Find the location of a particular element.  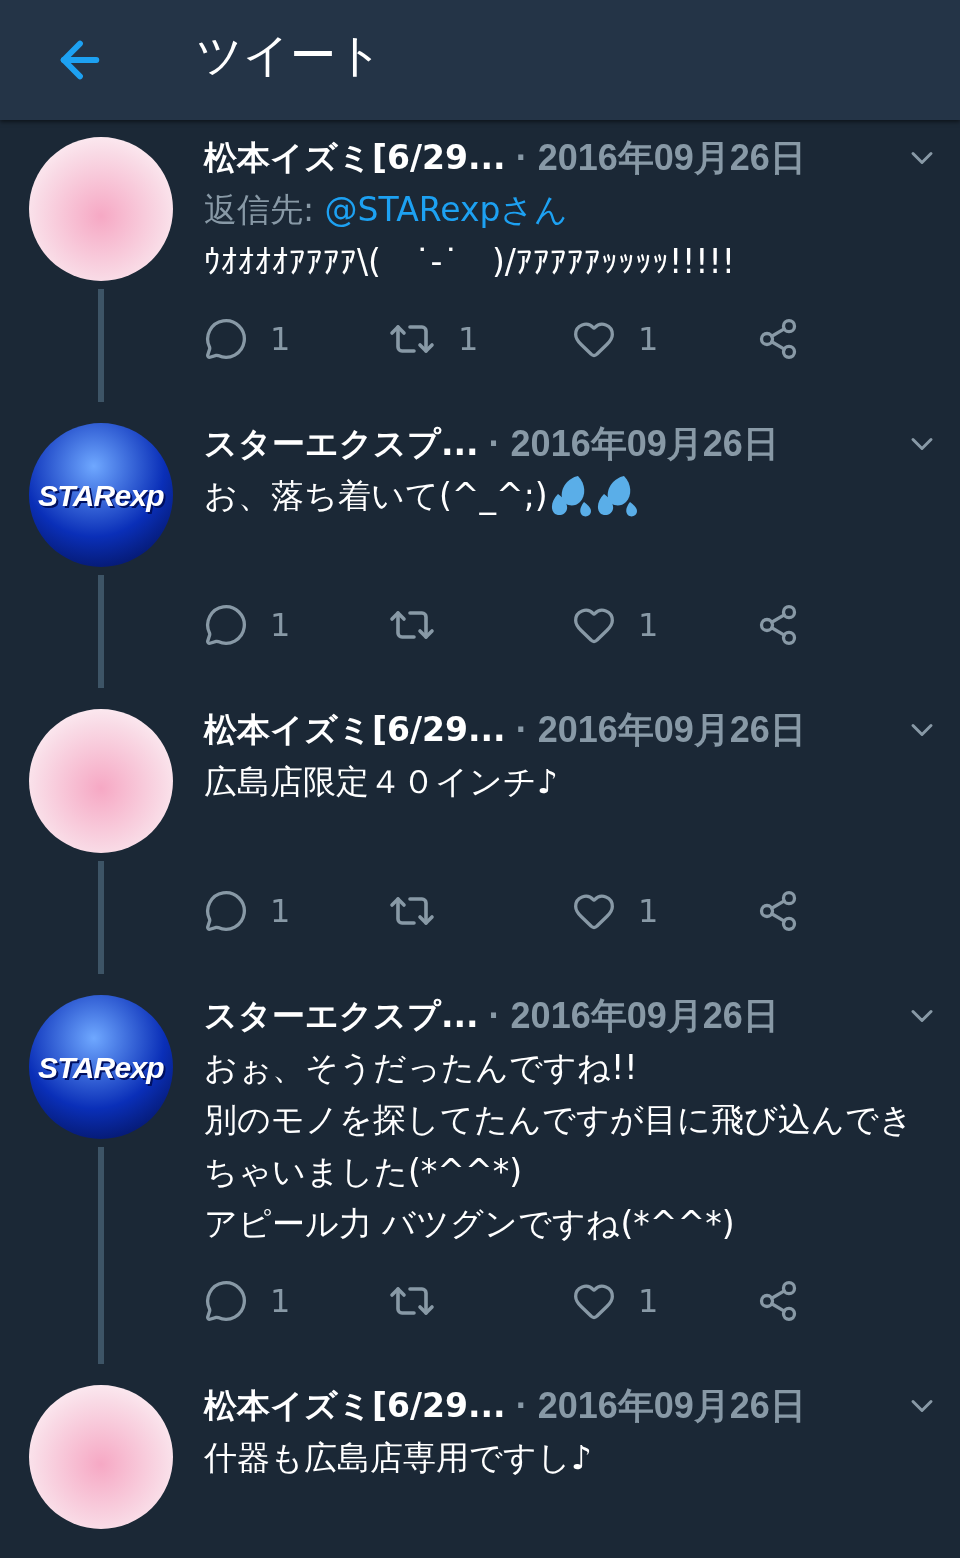

mention-link: @STARexpさん is located at coordinates (446, 210).